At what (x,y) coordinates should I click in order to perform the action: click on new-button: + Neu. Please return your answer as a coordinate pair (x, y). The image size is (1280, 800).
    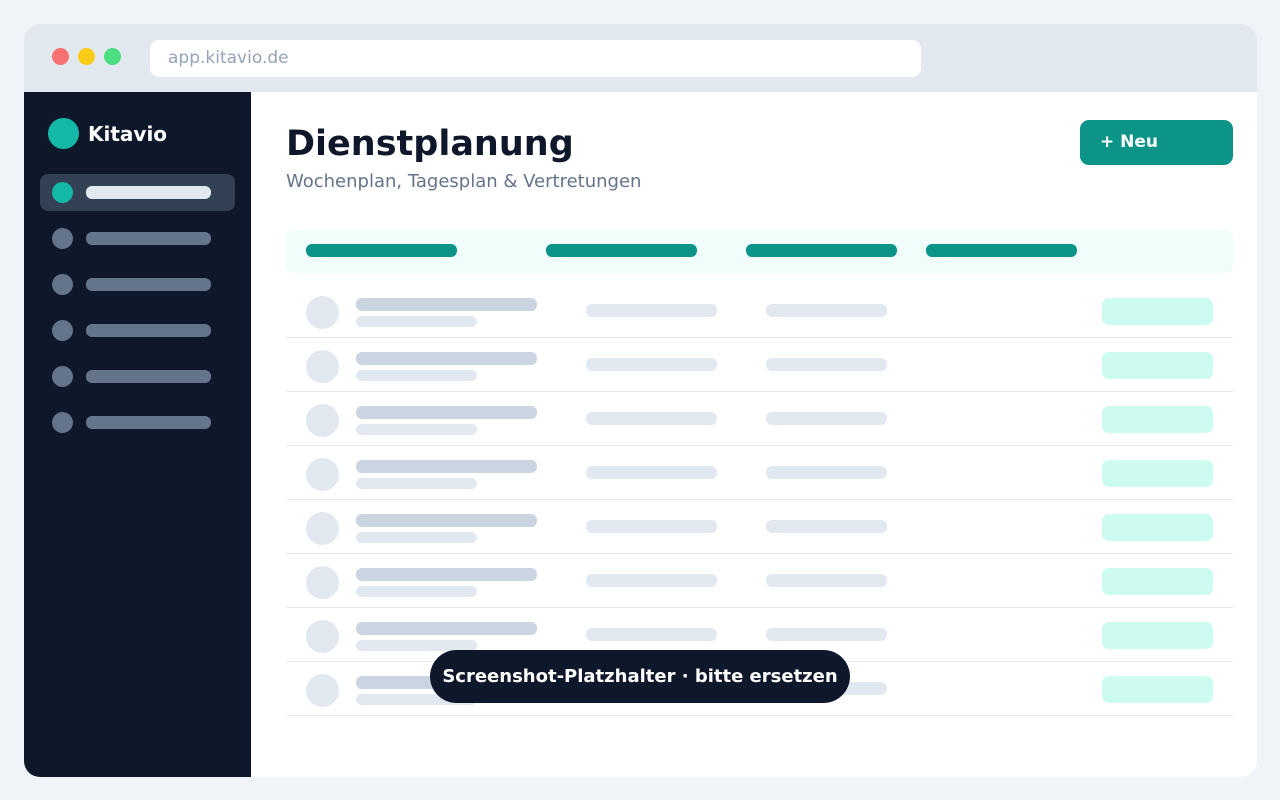
    Looking at the image, I should click on (1156, 142).